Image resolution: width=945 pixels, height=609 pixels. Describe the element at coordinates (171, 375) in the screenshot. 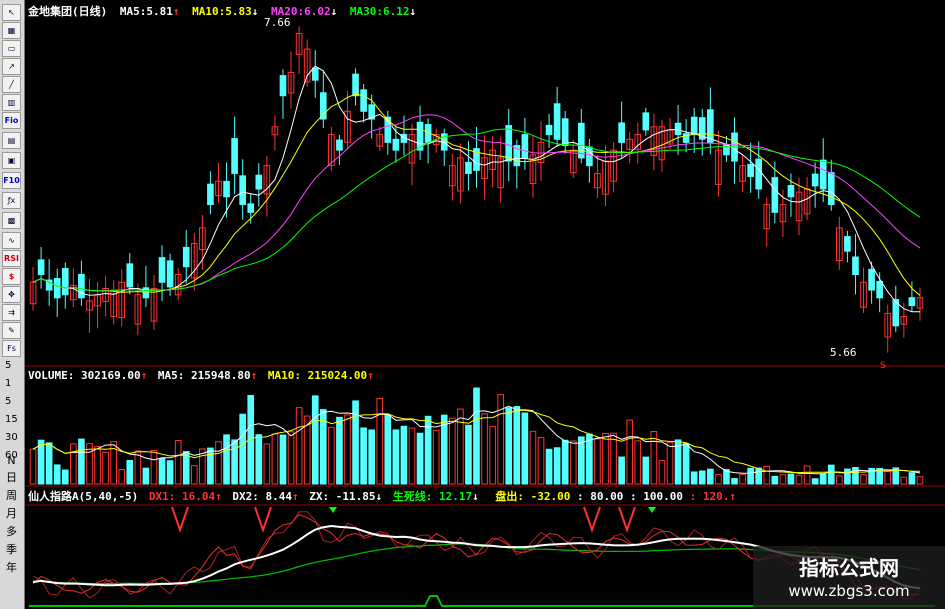

I see `vol-ma5-label: MA5:` at that location.